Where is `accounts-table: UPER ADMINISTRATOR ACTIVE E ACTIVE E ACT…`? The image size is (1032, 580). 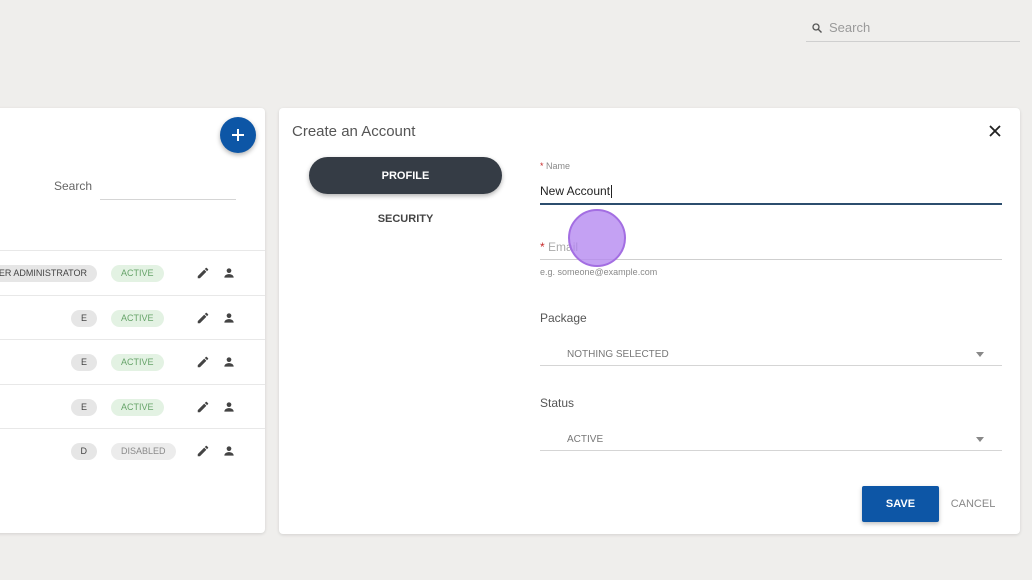
accounts-table: UPER ADMINISTRATOR ACTIVE E ACTIVE E ACT… is located at coordinates (132, 361).